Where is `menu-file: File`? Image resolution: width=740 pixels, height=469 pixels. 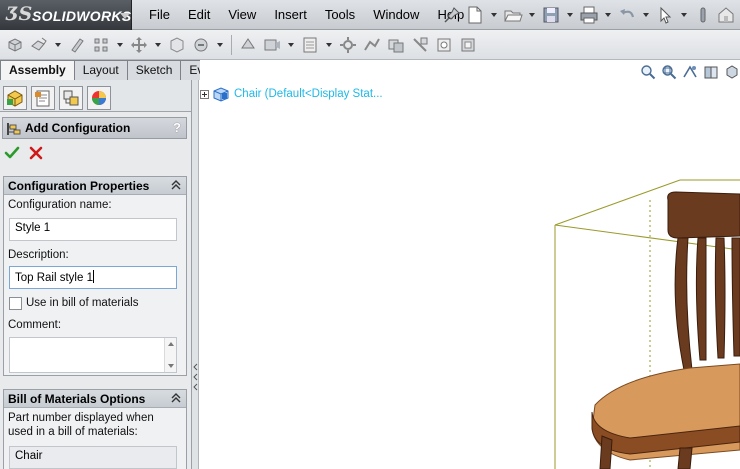 menu-file: File is located at coordinates (159, 15).